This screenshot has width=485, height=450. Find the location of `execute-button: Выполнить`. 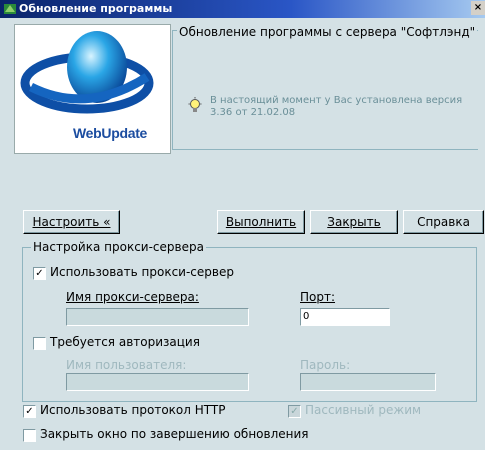

execute-button: Выполнить is located at coordinates (261, 222).